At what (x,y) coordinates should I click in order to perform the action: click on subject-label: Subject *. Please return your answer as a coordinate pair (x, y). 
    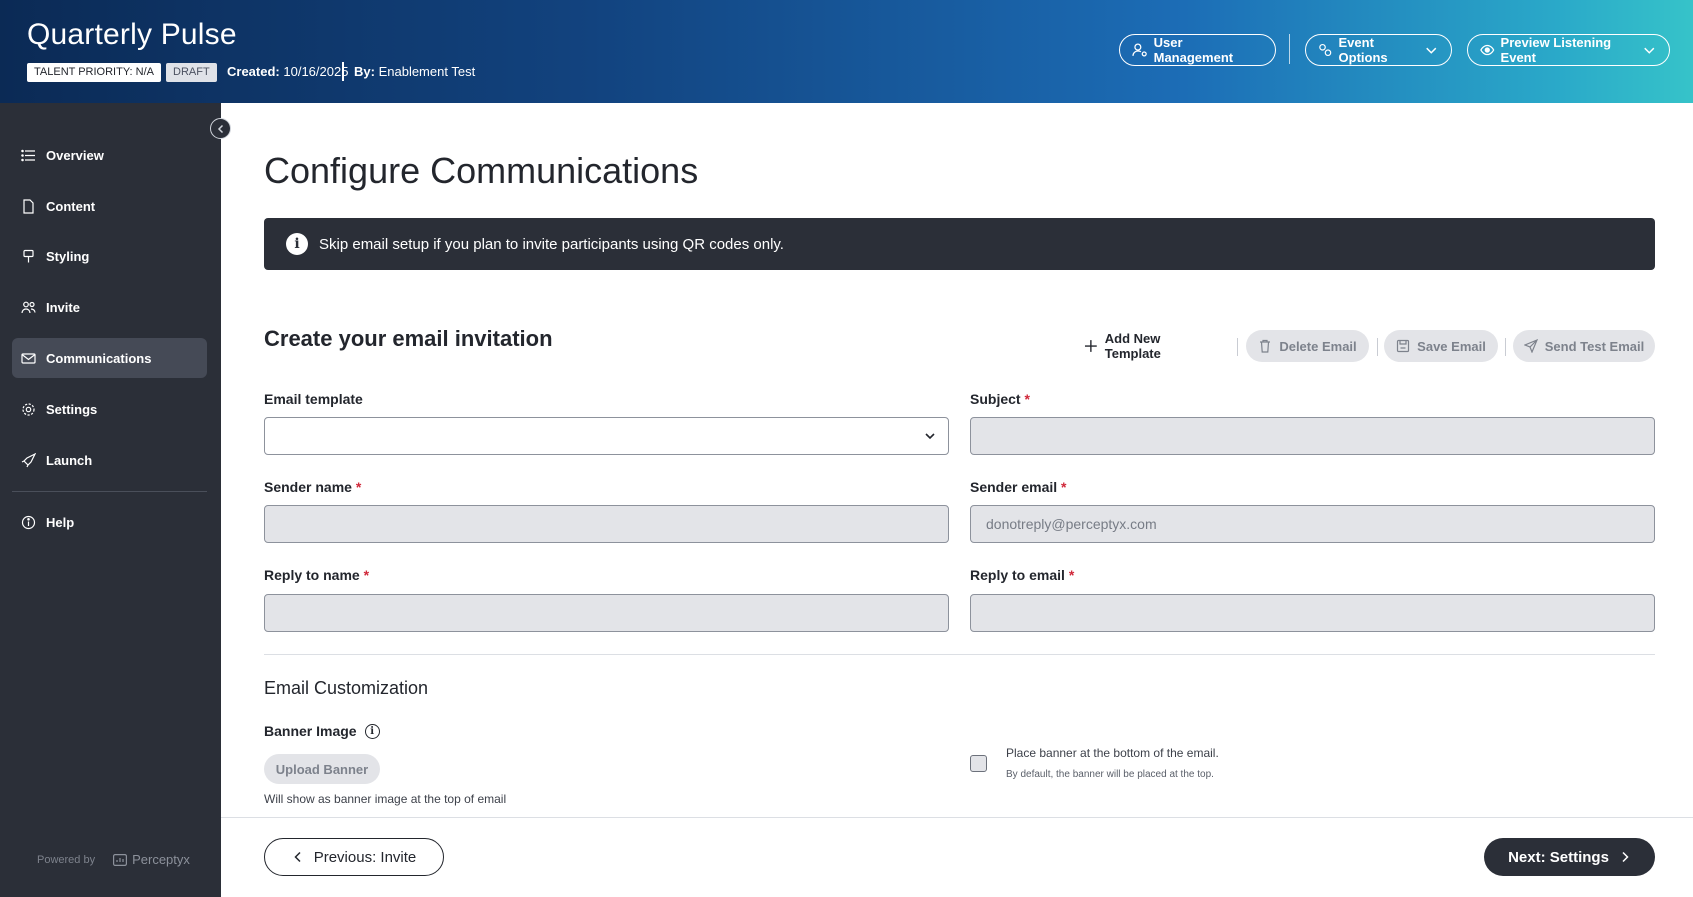
    Looking at the image, I should click on (1000, 399).